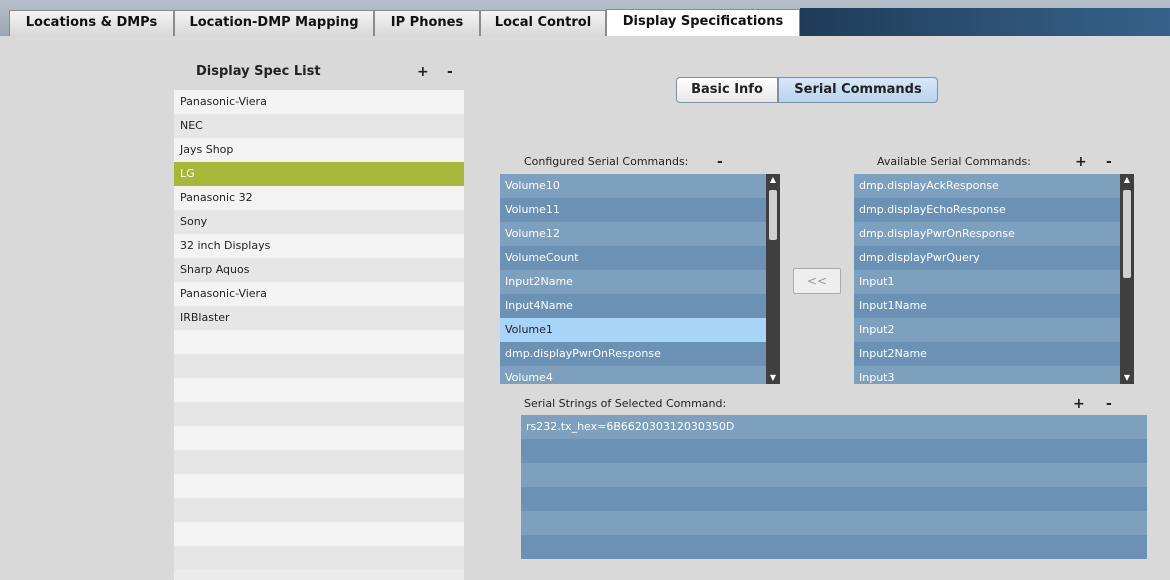  What do you see at coordinates (1109, 162) in the screenshot?
I see `remove-available-button: -` at bounding box center [1109, 162].